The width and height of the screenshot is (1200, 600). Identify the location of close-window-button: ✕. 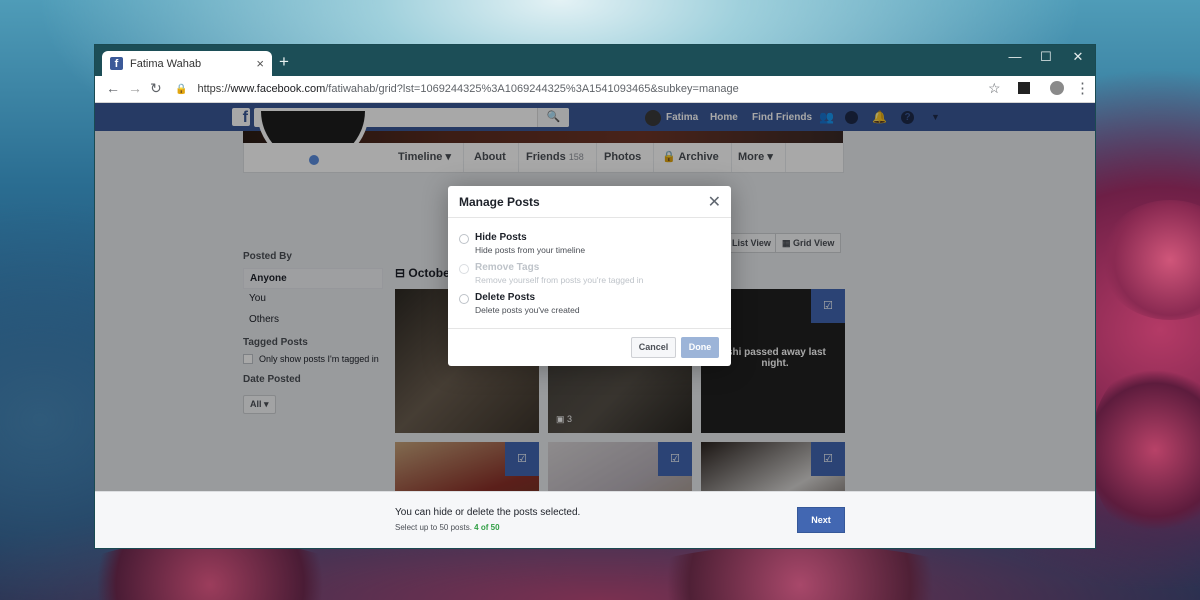
(1078, 57).